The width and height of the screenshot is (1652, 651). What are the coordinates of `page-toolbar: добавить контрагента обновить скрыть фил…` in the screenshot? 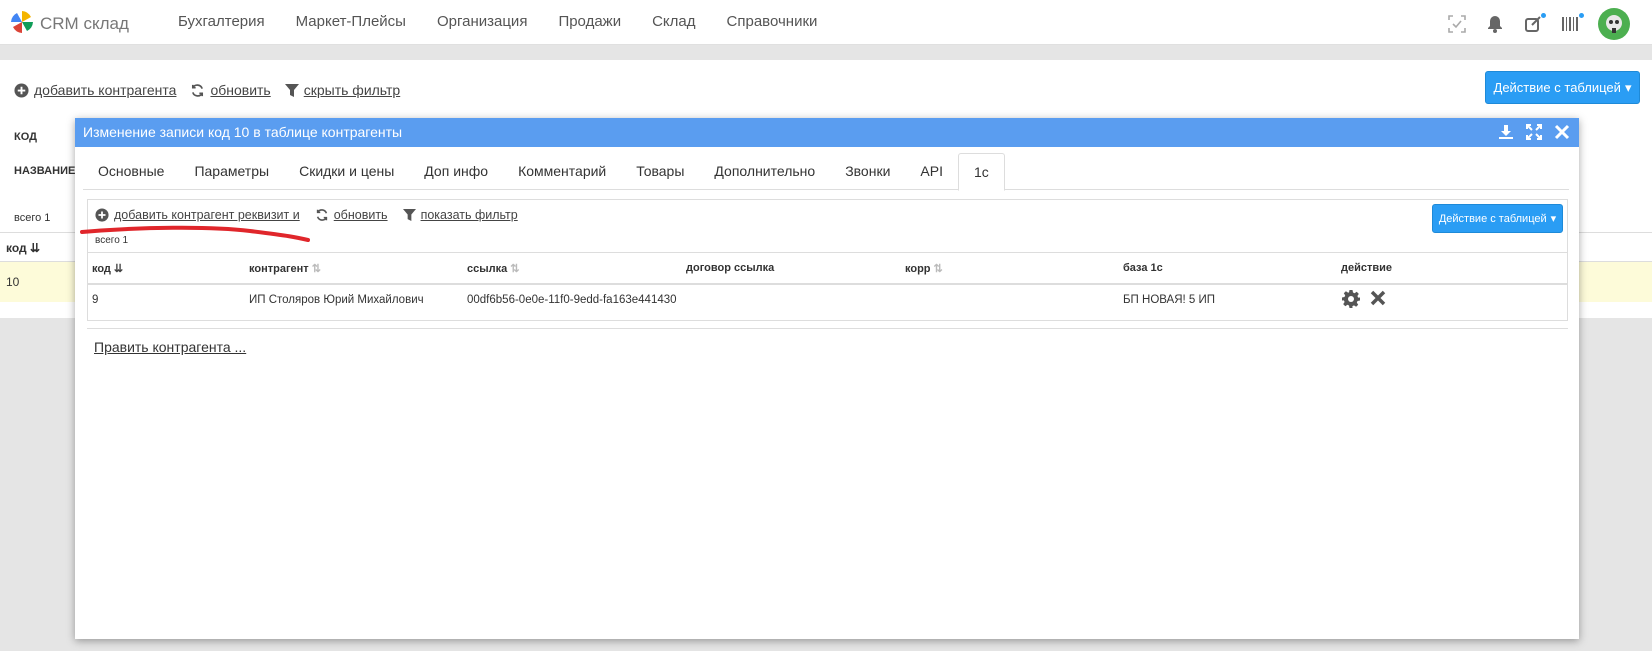 It's located at (207, 90).